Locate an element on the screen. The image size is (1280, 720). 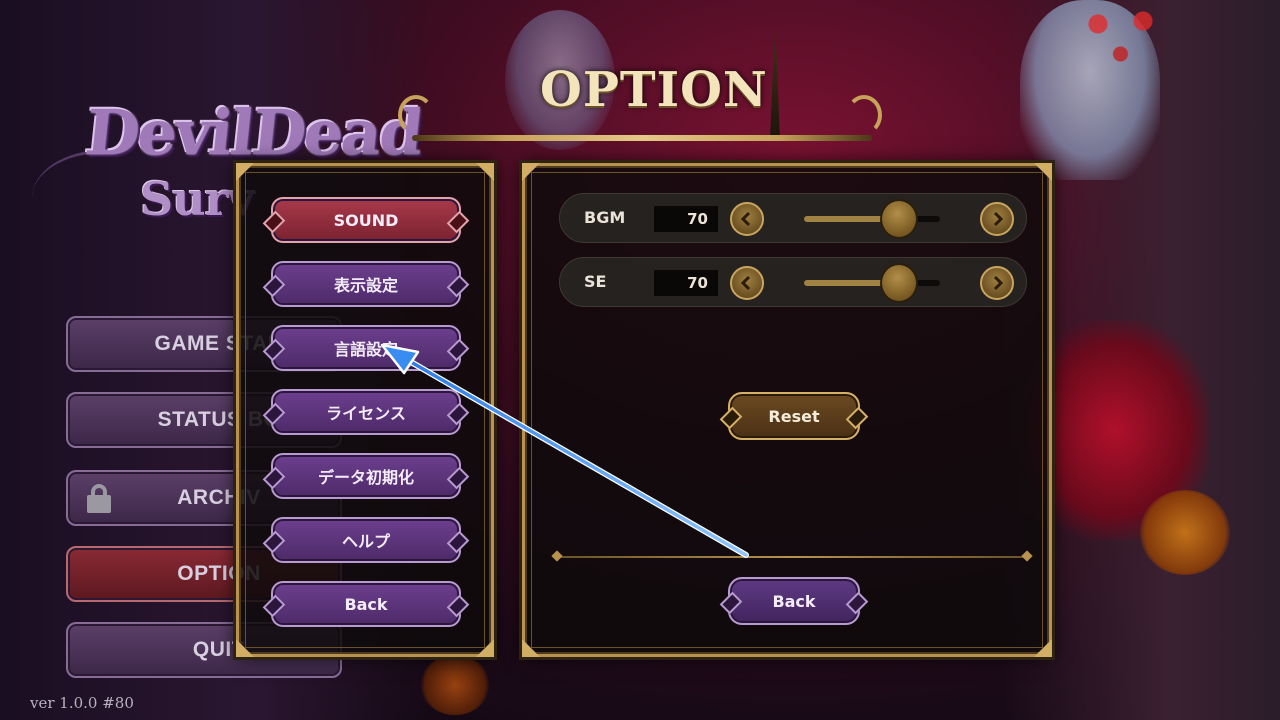
se-value: 70 is located at coordinates (686, 283).